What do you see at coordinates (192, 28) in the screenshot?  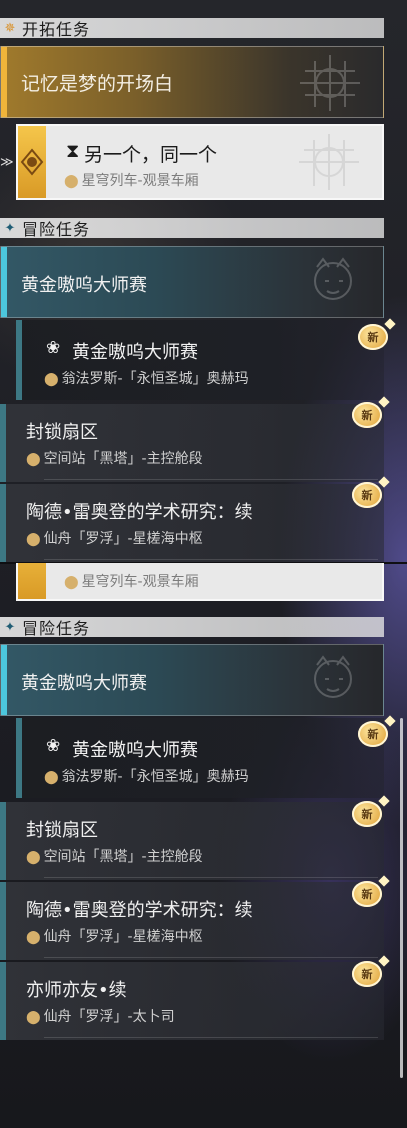 I see `trailblaze-section-header: ✵ 开拓任务` at bounding box center [192, 28].